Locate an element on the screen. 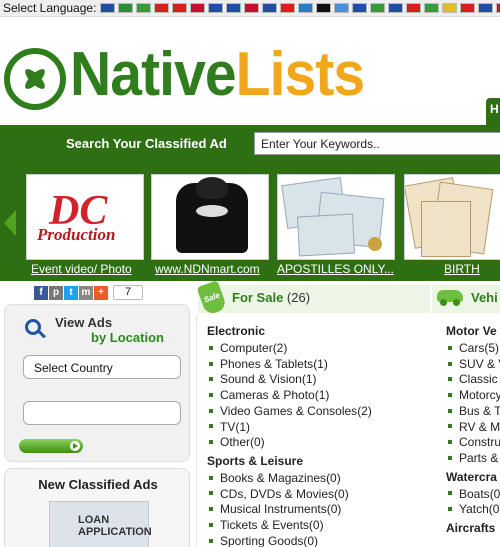  category-title: Motor Ve is located at coordinates (471, 331).